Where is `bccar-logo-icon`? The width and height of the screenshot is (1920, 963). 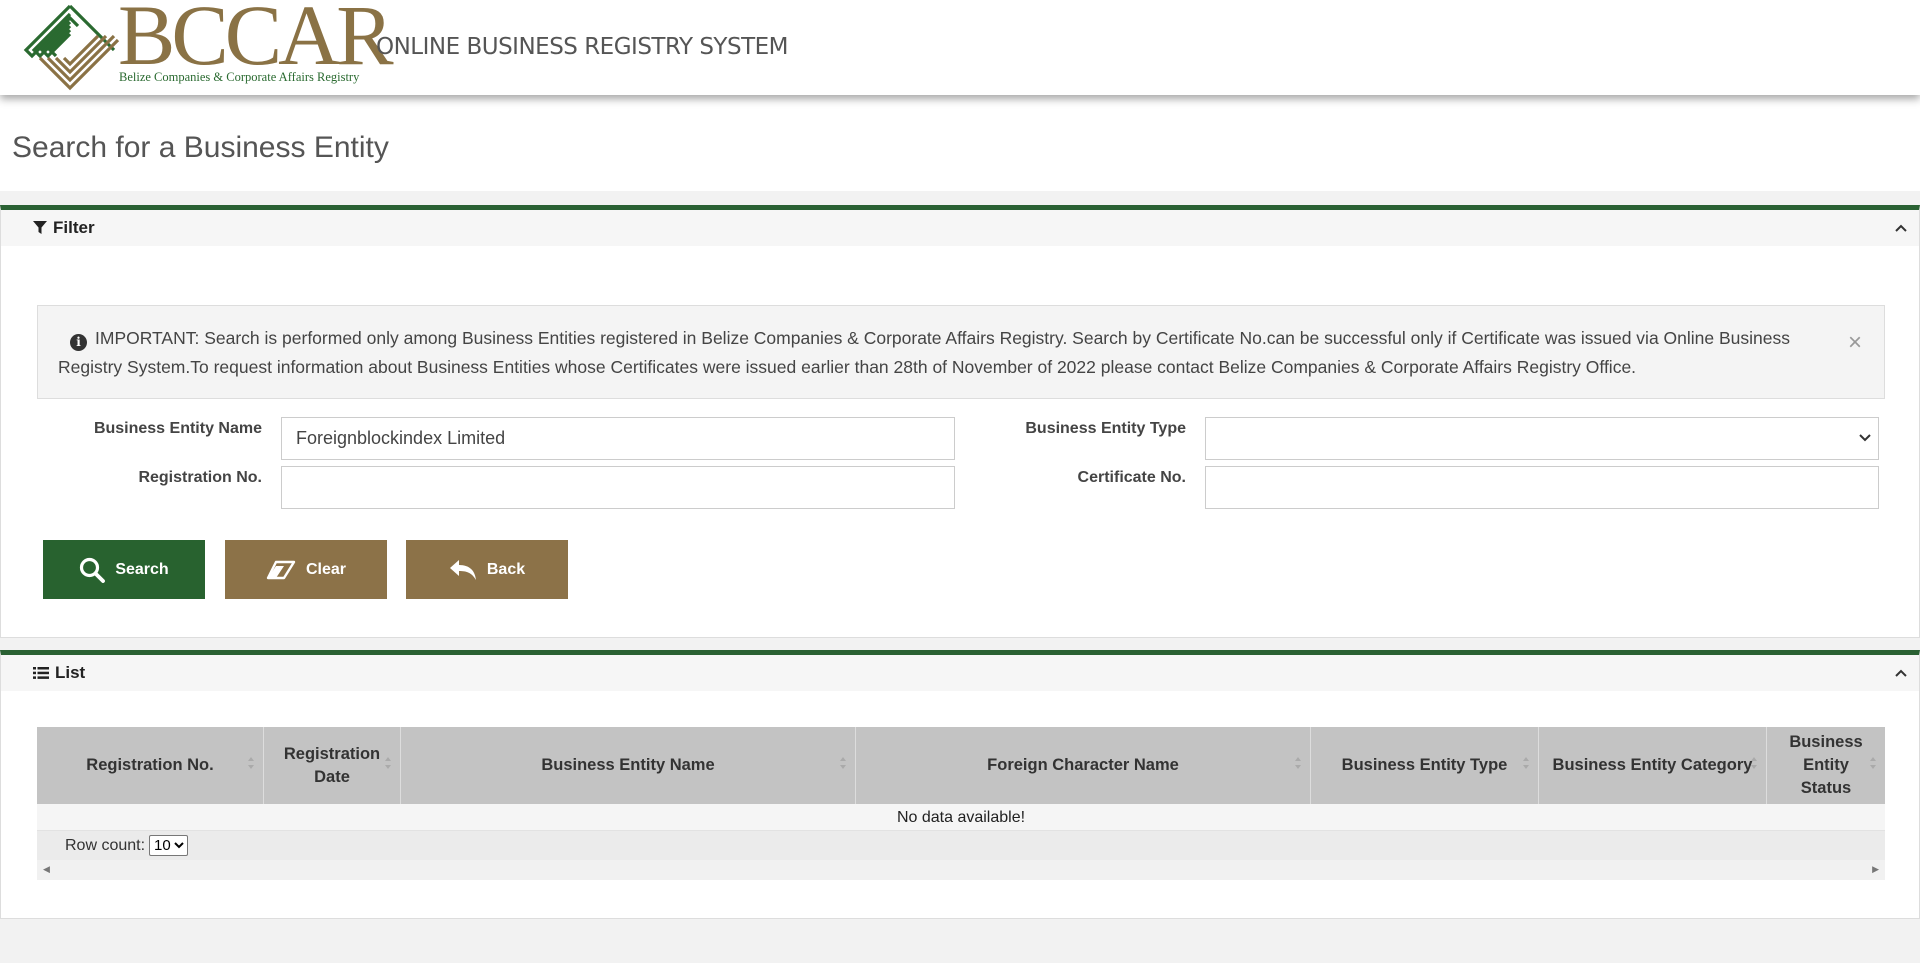
bccar-logo-icon is located at coordinates (70, 47).